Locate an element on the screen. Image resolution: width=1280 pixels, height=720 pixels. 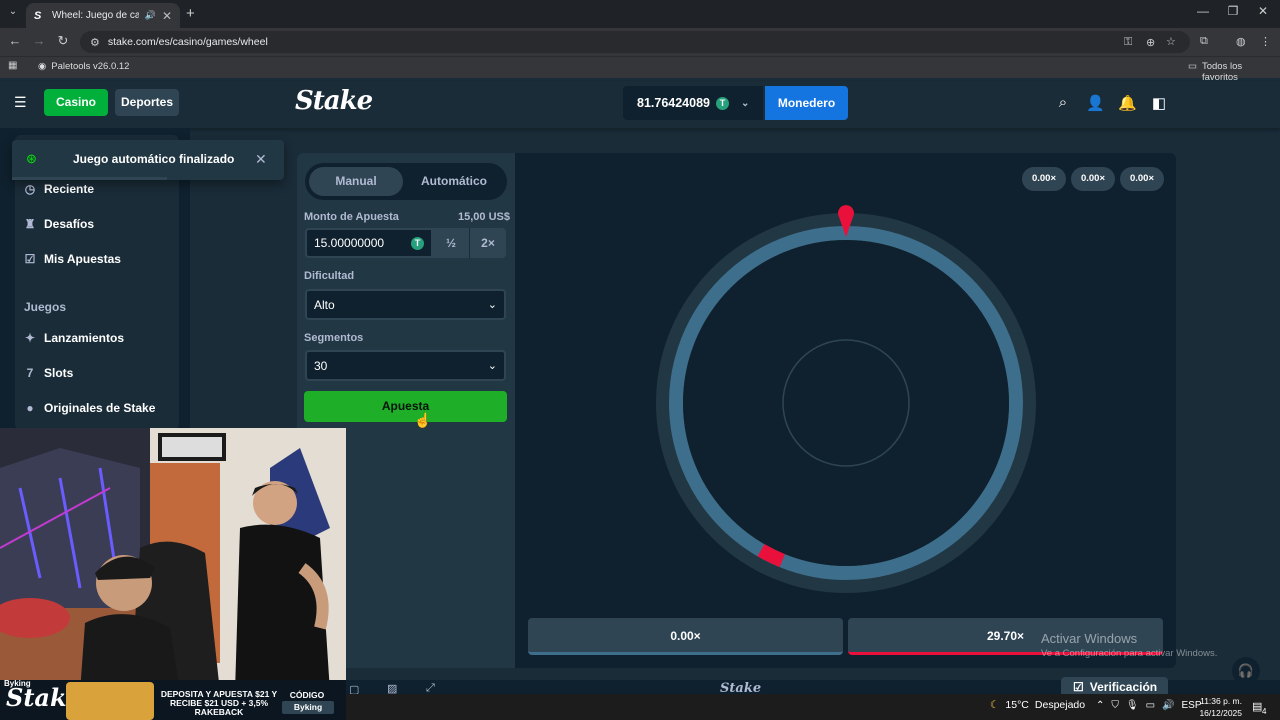
clock-time: 11:36 p. m. is located at coordinates (1221, 701).